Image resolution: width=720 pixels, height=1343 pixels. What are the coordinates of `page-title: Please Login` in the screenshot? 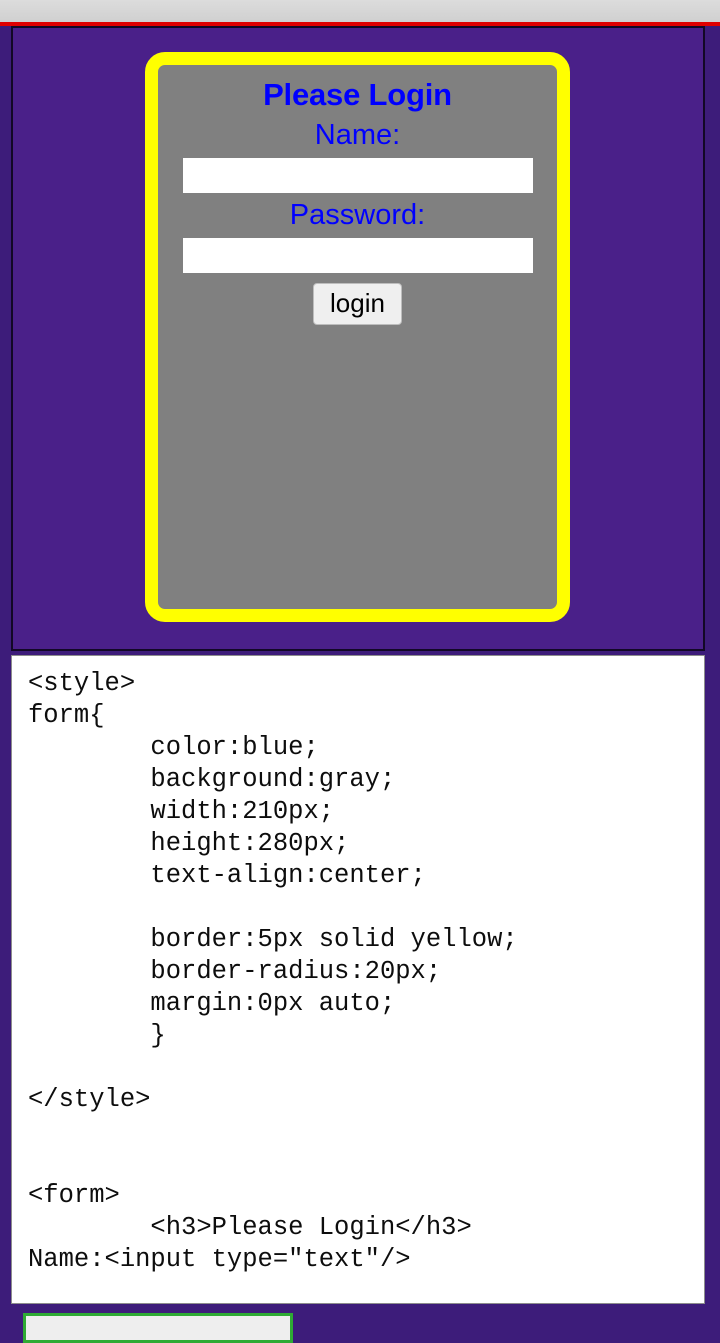 It's located at (357, 94).